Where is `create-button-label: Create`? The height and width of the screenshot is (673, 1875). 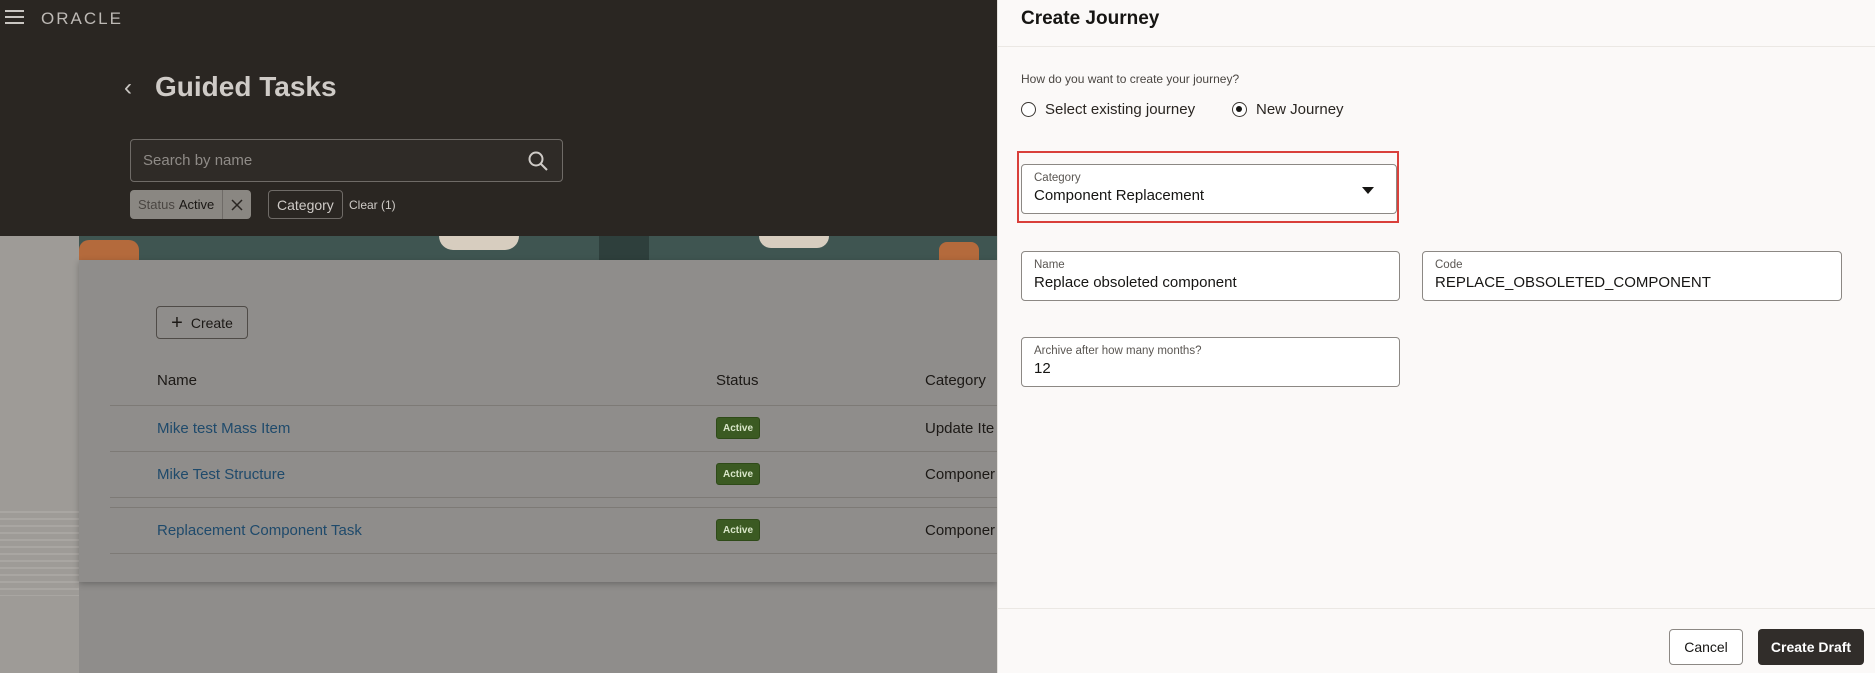 create-button-label: Create is located at coordinates (211, 322).